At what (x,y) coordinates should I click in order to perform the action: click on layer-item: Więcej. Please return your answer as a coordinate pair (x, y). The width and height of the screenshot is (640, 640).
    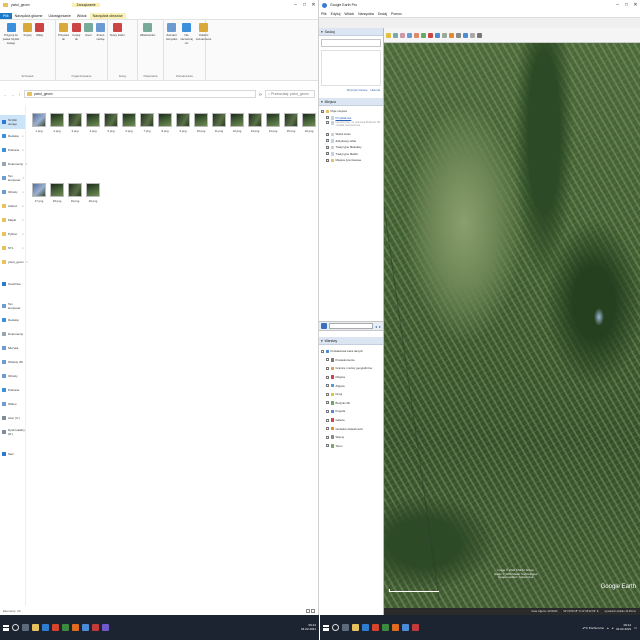
    Looking at the image, I should click on (352, 437).